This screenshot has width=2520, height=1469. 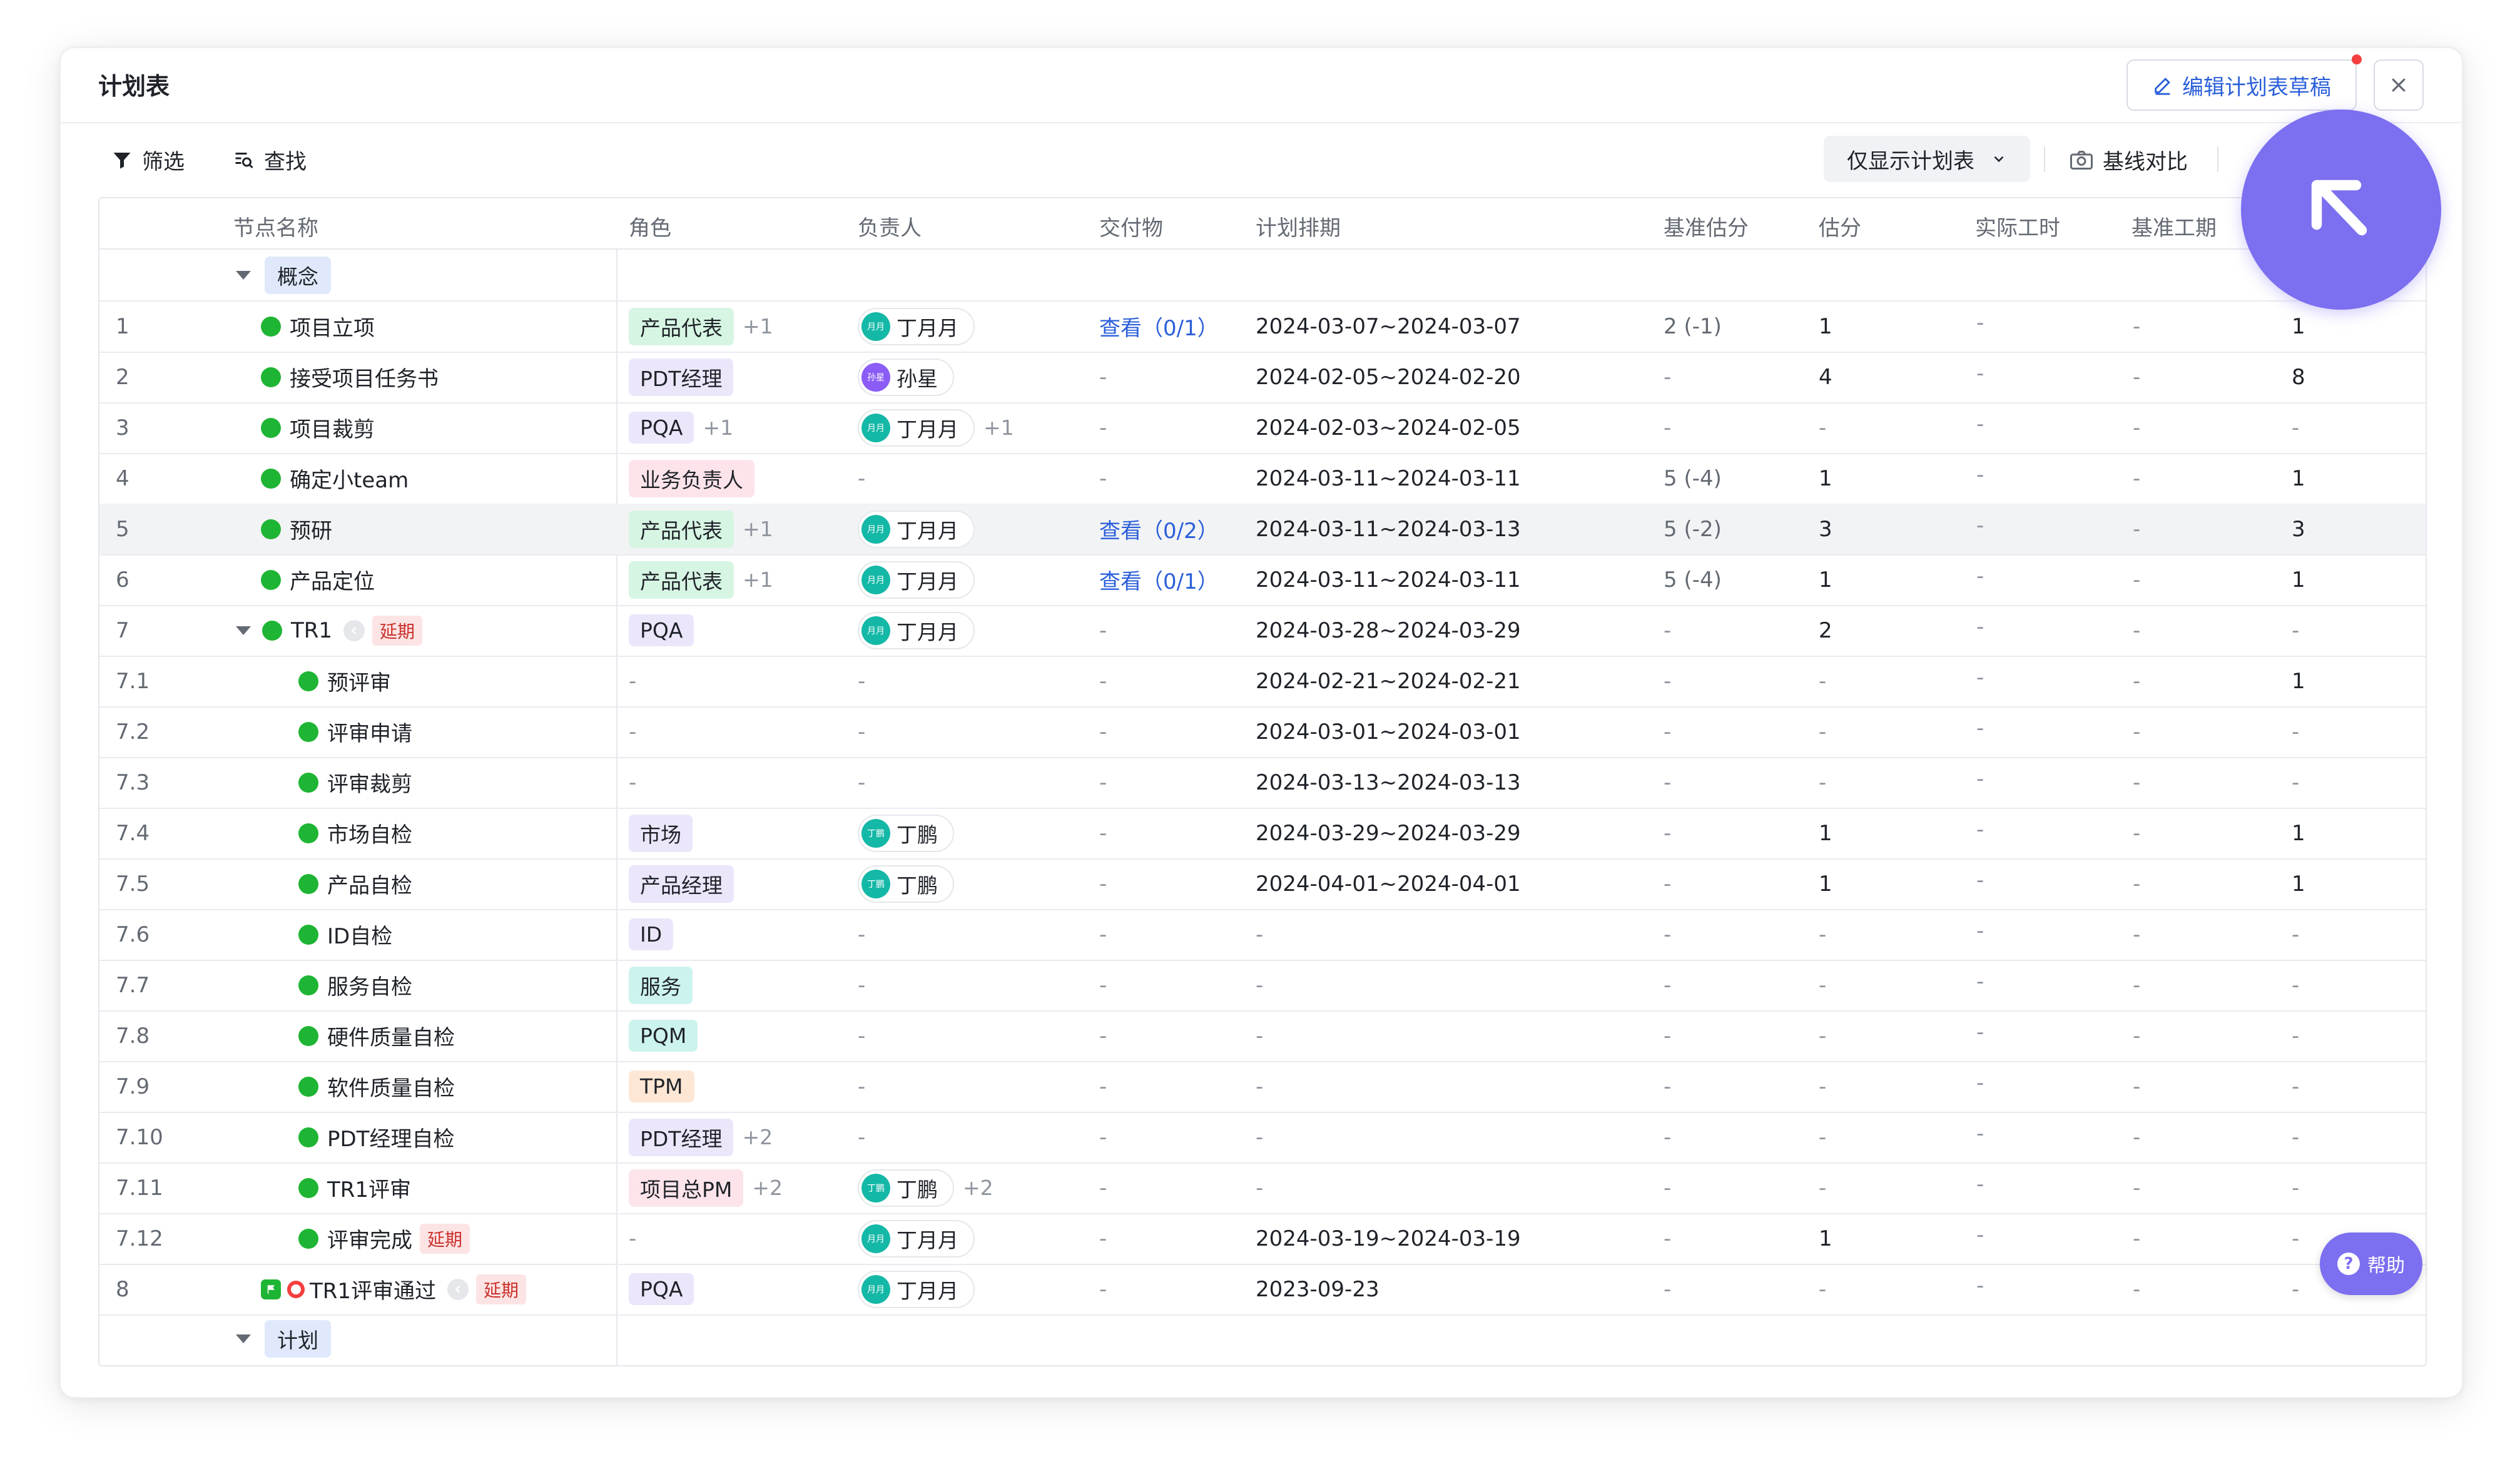 I want to click on table-row: 7.10 PDT经理自检 PDT经理 +2 - - - - - - - -, so click(x=1262, y=1138).